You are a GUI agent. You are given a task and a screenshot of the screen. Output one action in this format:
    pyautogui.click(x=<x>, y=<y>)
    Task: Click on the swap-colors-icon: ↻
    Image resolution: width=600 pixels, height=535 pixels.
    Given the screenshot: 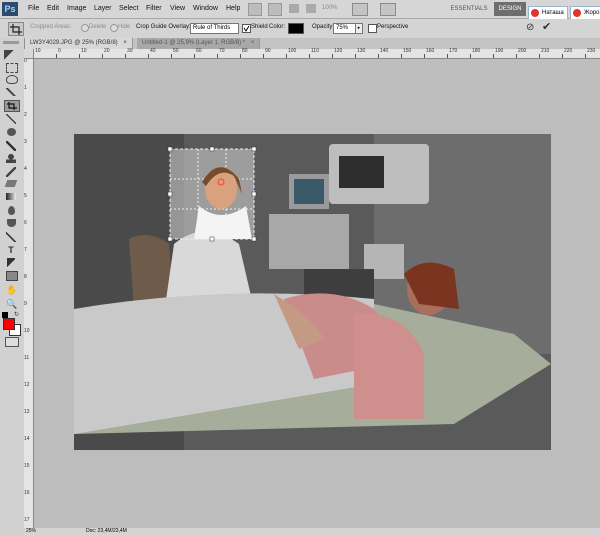 What is the action you would take?
    pyautogui.click(x=17, y=315)
    